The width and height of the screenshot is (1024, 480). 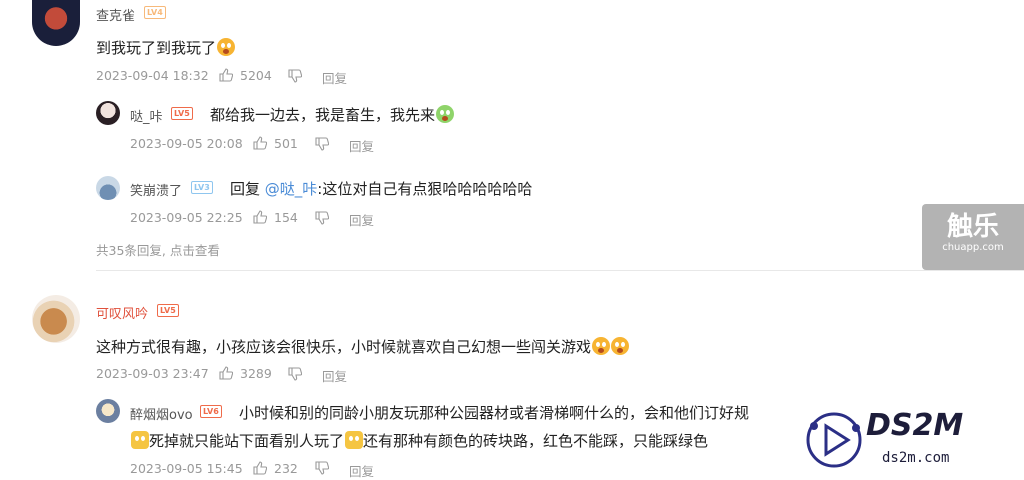 I want to click on comment-text: 回复 @哒_咔:这位对自己有点狠哈哈哈哈哈哈, so click(x=381, y=188).